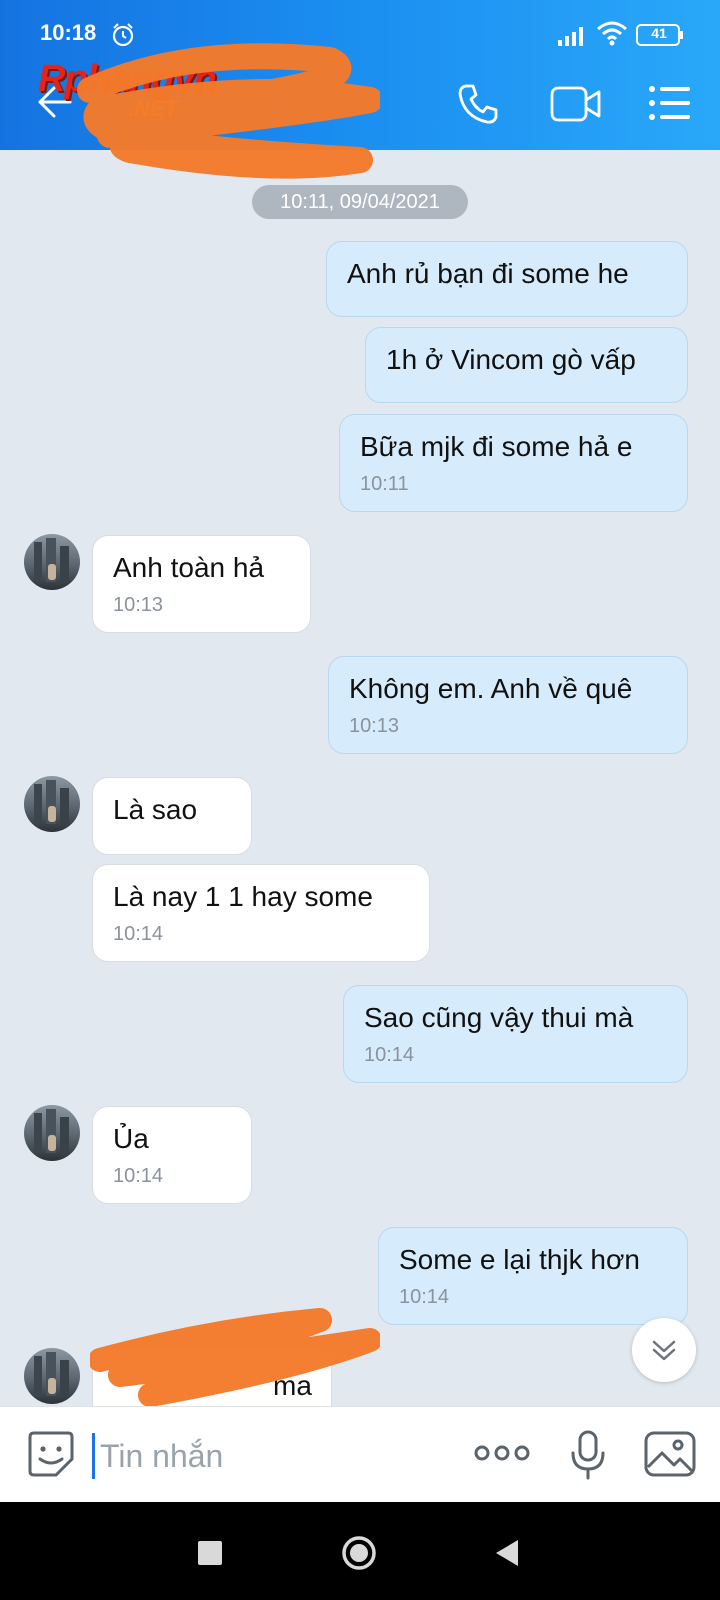 This screenshot has height=1600, width=720. What do you see at coordinates (491, 688) in the screenshot?
I see `message-text: Không em. Anh về quê` at bounding box center [491, 688].